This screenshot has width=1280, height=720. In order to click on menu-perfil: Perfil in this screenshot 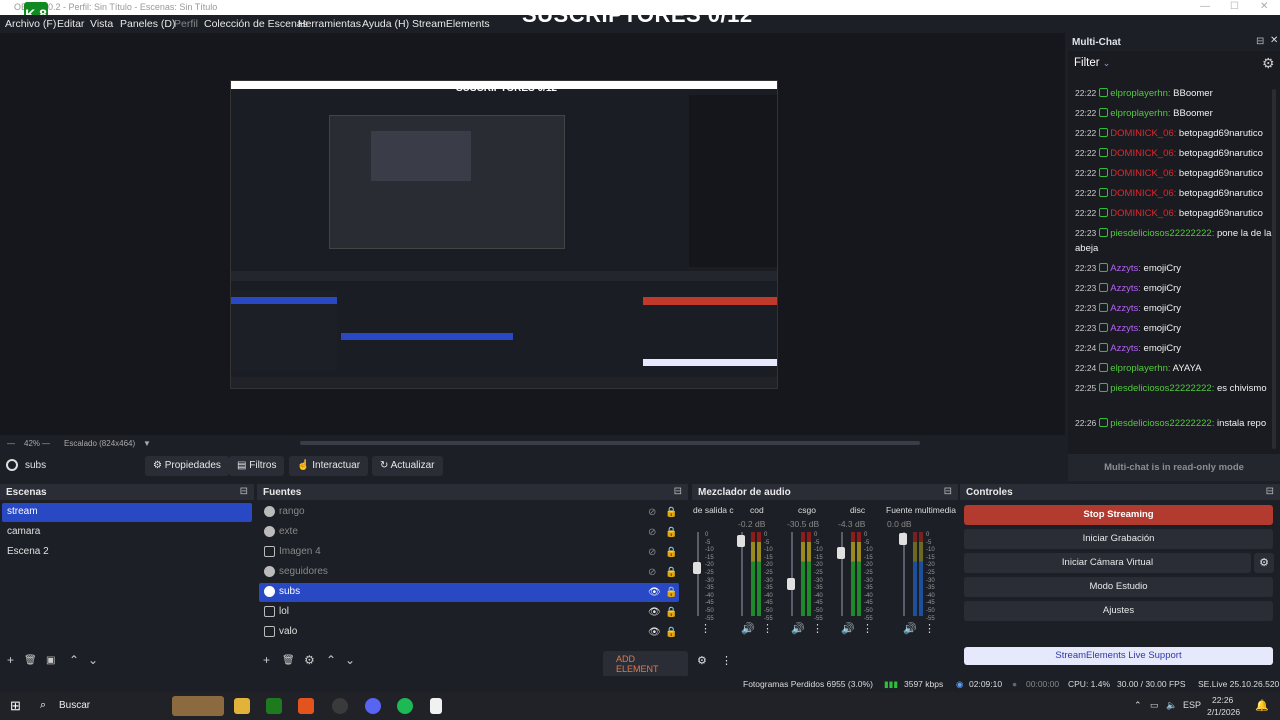, I will do `click(186, 24)`.